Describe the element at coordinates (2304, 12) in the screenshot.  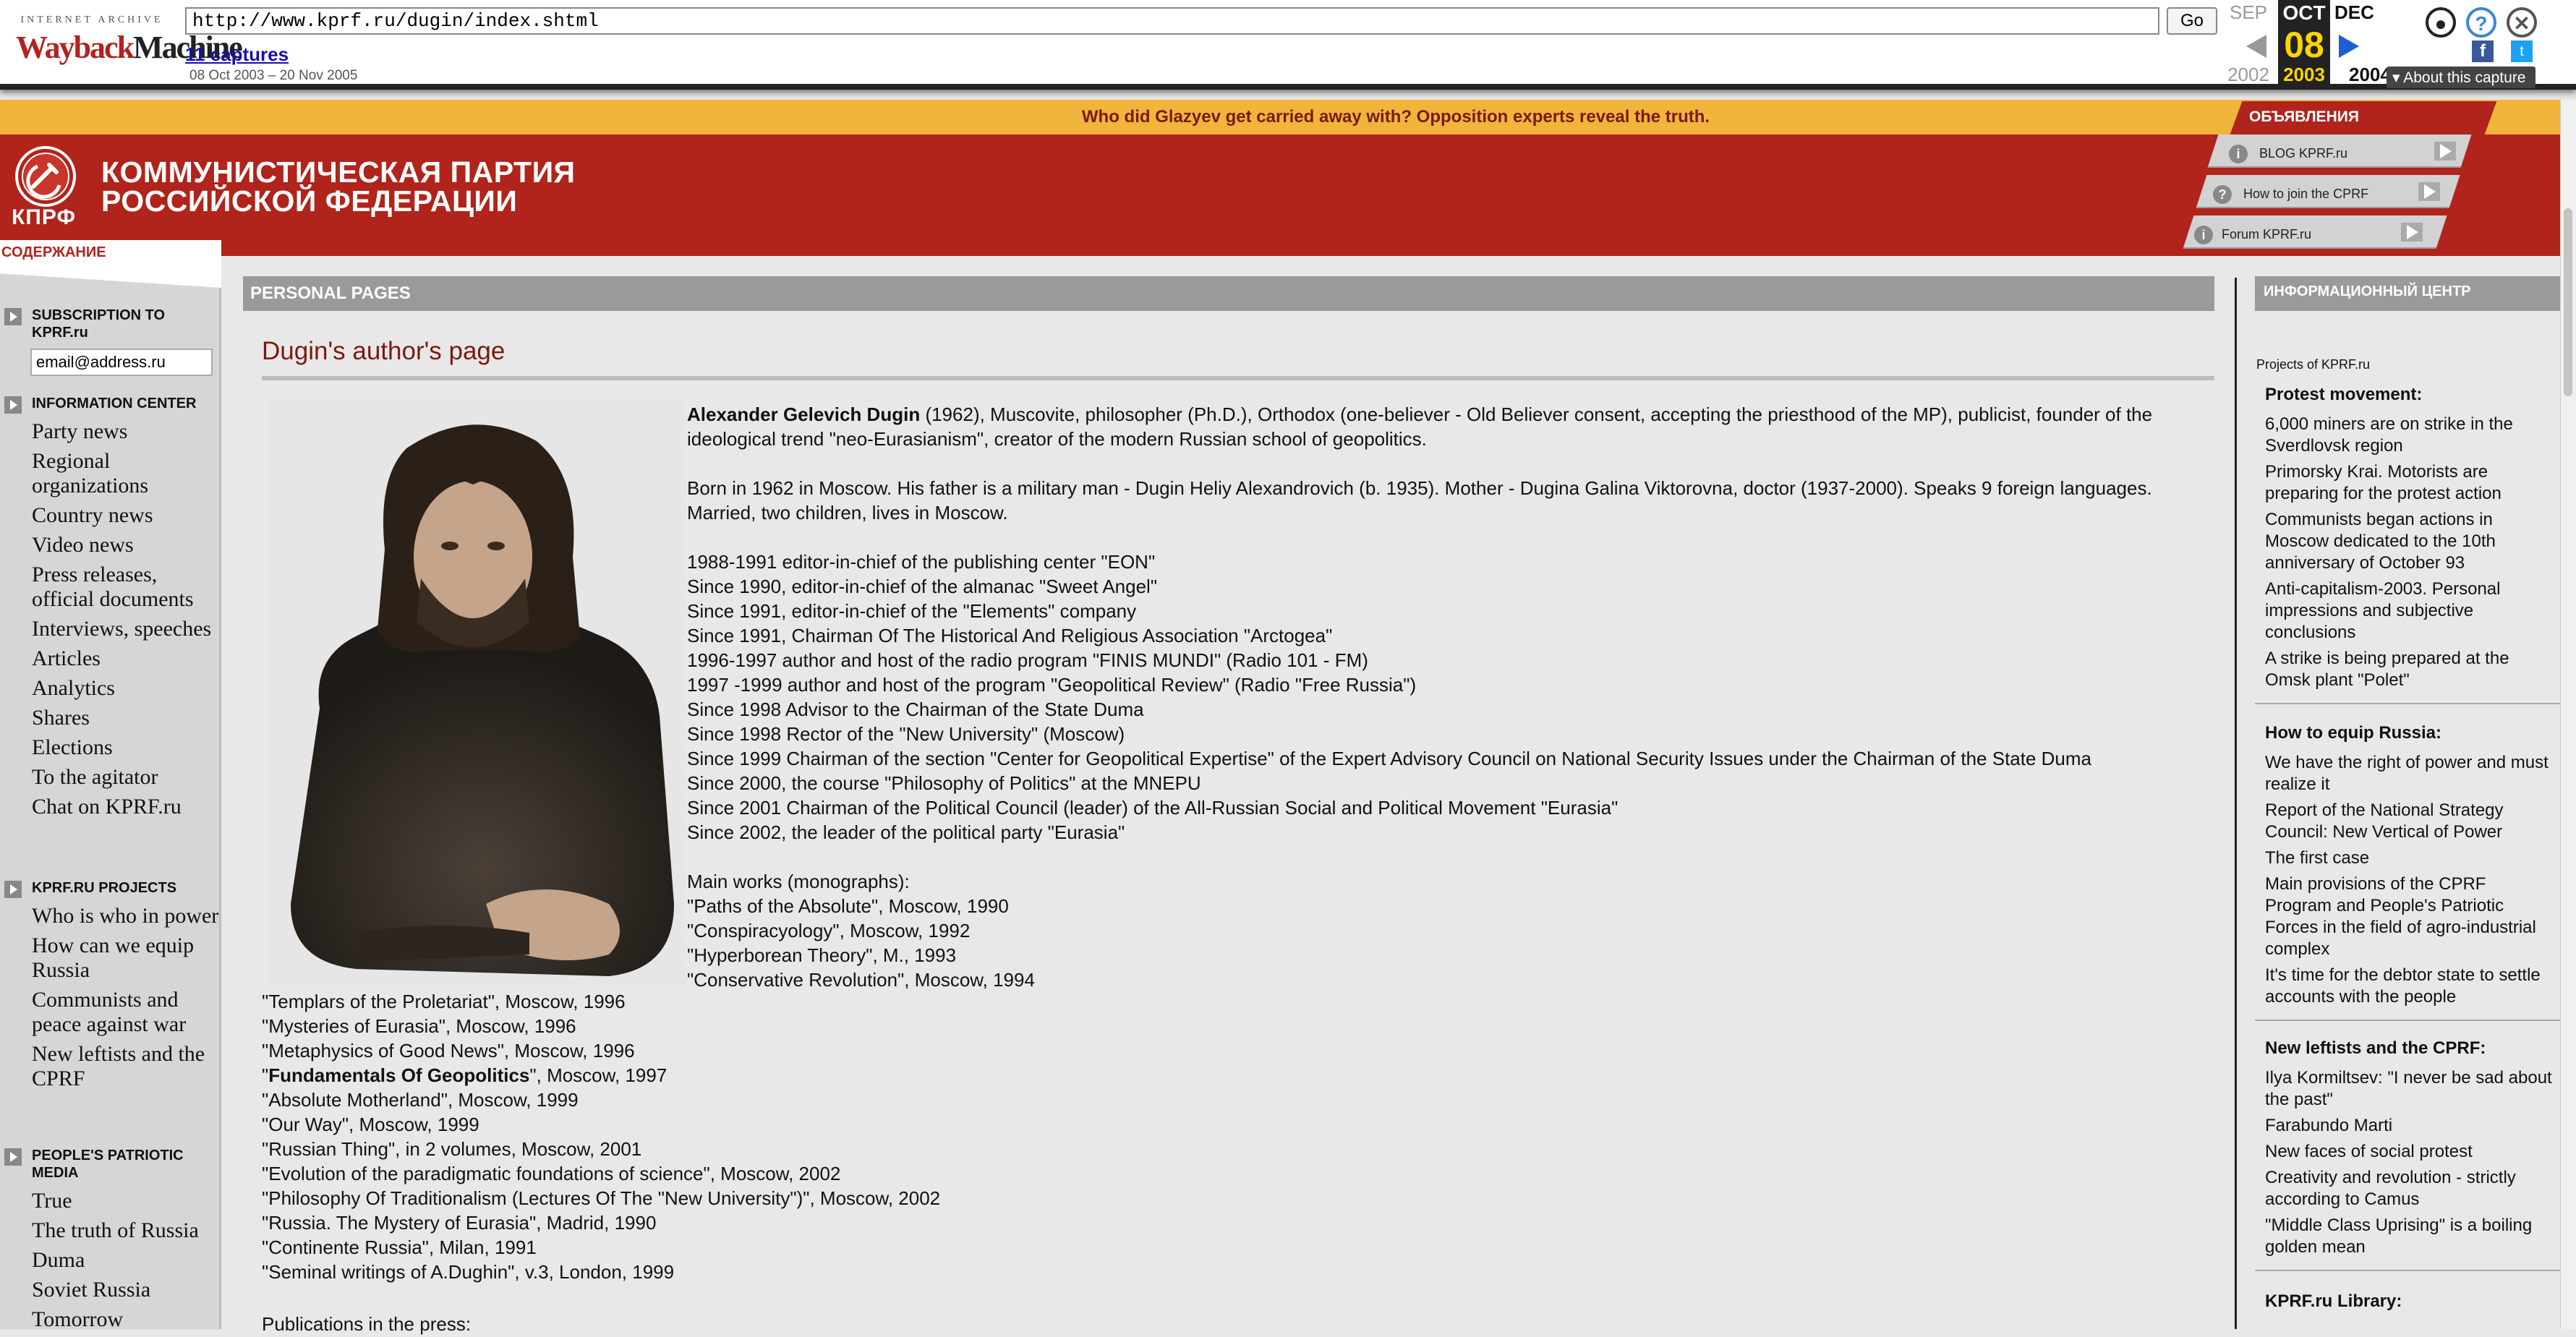
I see `current-month: OCT` at that location.